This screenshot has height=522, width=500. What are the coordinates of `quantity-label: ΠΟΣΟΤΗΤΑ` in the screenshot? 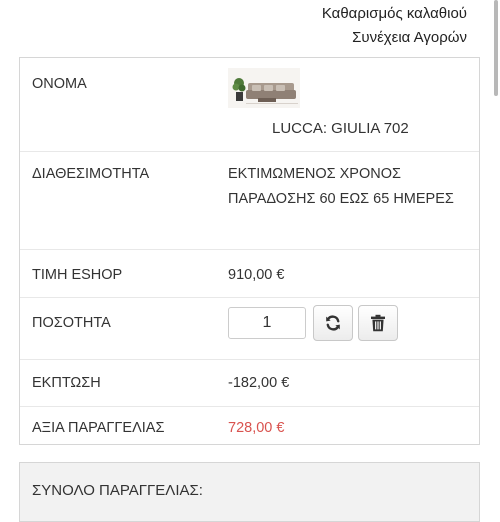 It's located at (71, 323).